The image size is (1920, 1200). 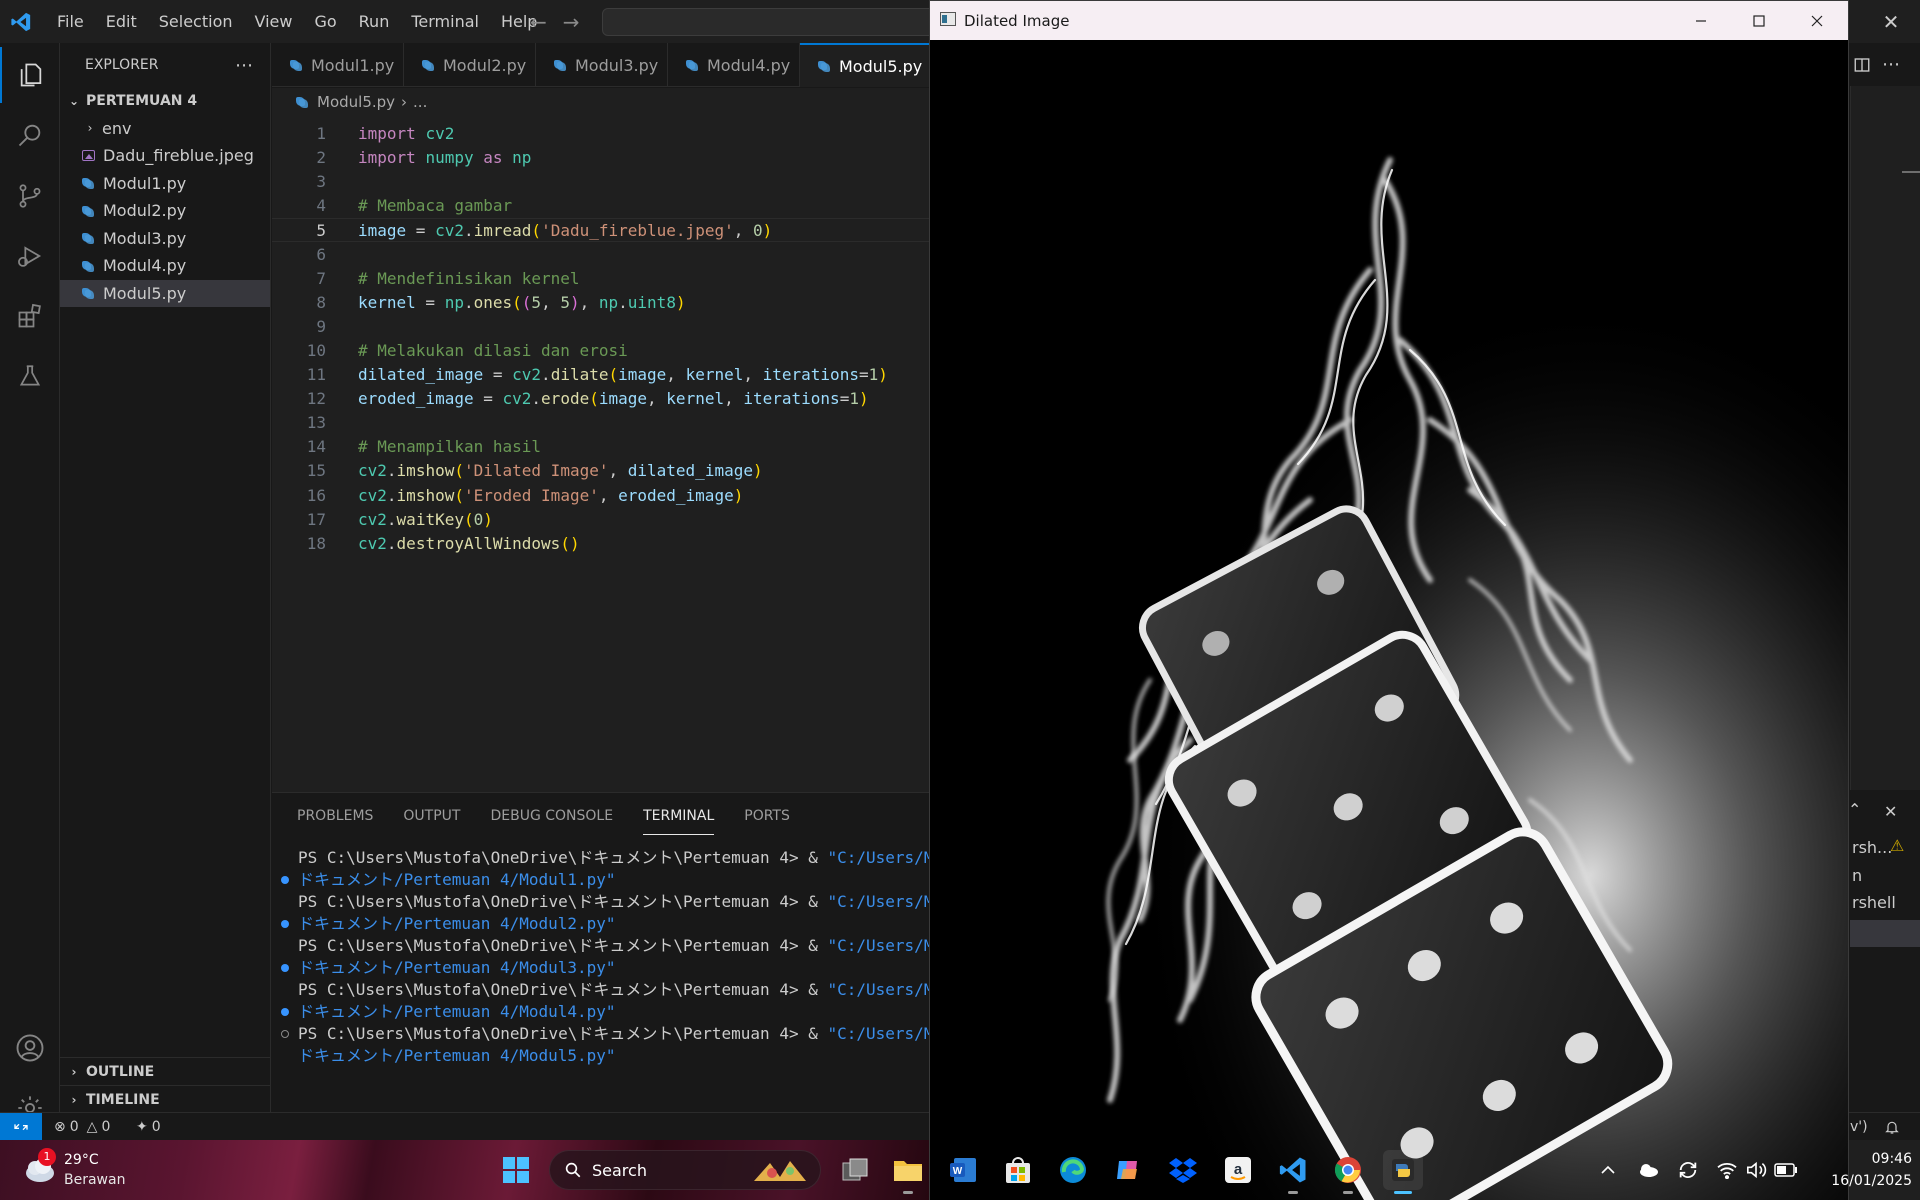 What do you see at coordinates (1854, 809) in the screenshot?
I see `chevron-up-icon: ⌃` at bounding box center [1854, 809].